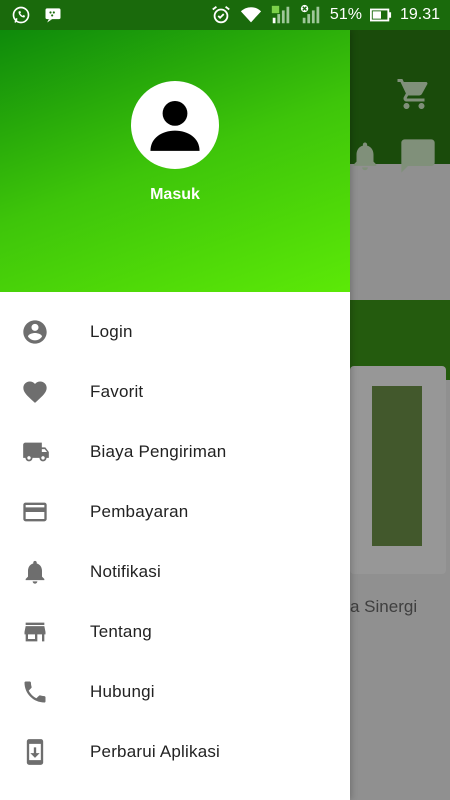 Image resolution: width=450 pixels, height=800 pixels. Describe the element at coordinates (175, 572) in the screenshot. I see `menu-item-notifikasi: Notifikasi` at that location.